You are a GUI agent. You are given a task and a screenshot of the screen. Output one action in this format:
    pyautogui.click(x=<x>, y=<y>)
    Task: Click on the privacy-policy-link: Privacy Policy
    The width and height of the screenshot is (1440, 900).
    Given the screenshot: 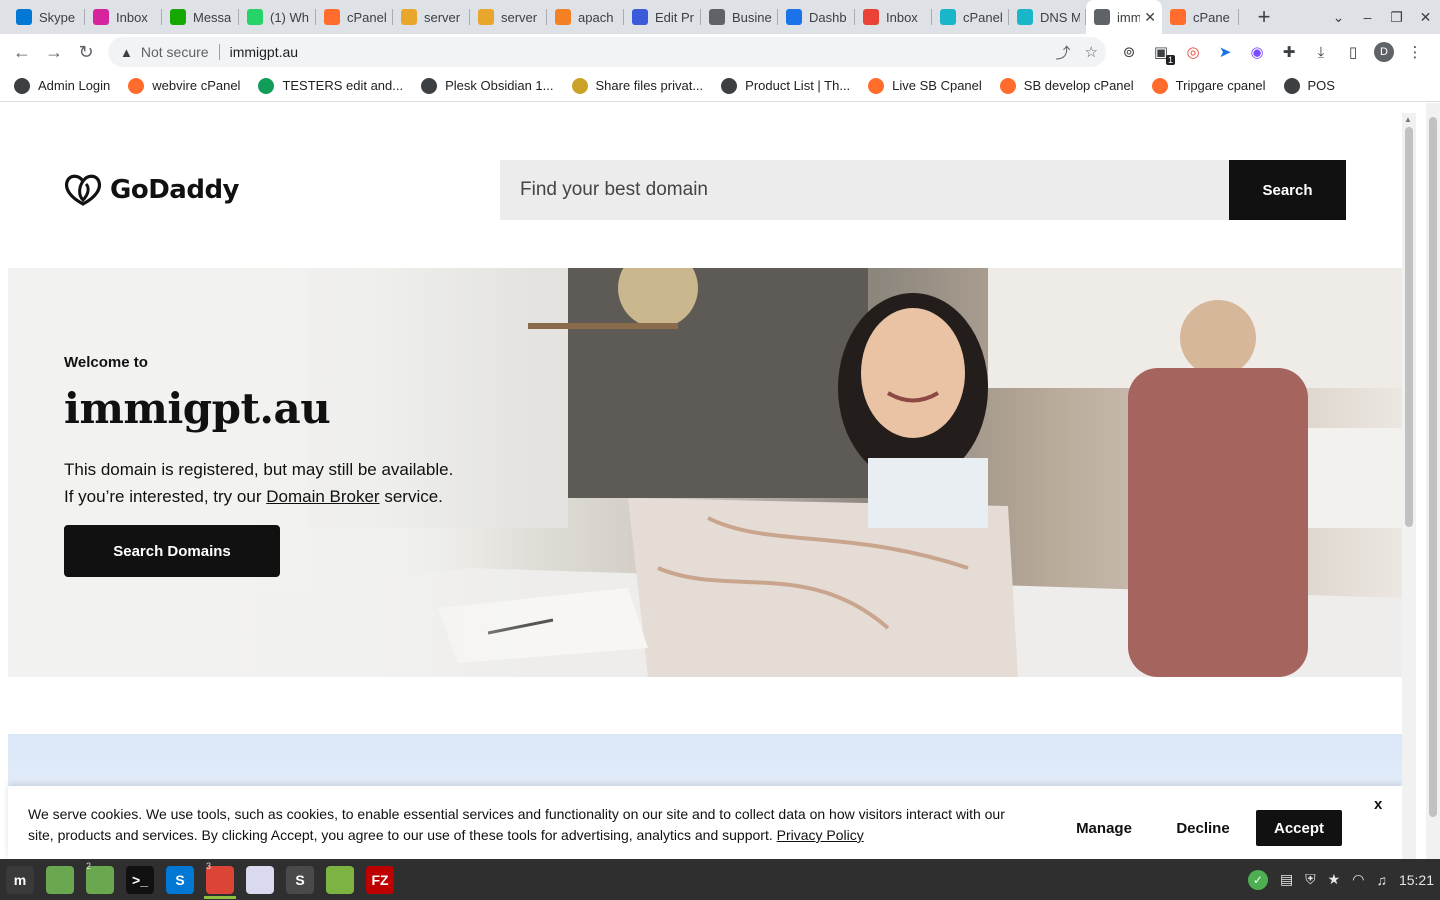 What is the action you would take?
    pyautogui.click(x=820, y=835)
    